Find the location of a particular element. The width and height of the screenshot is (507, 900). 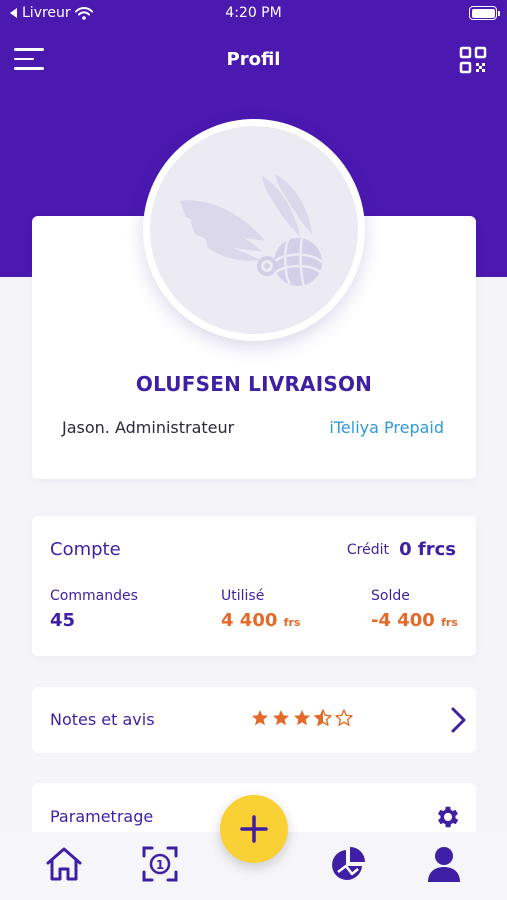

used-label: Utilisé is located at coordinates (243, 596).